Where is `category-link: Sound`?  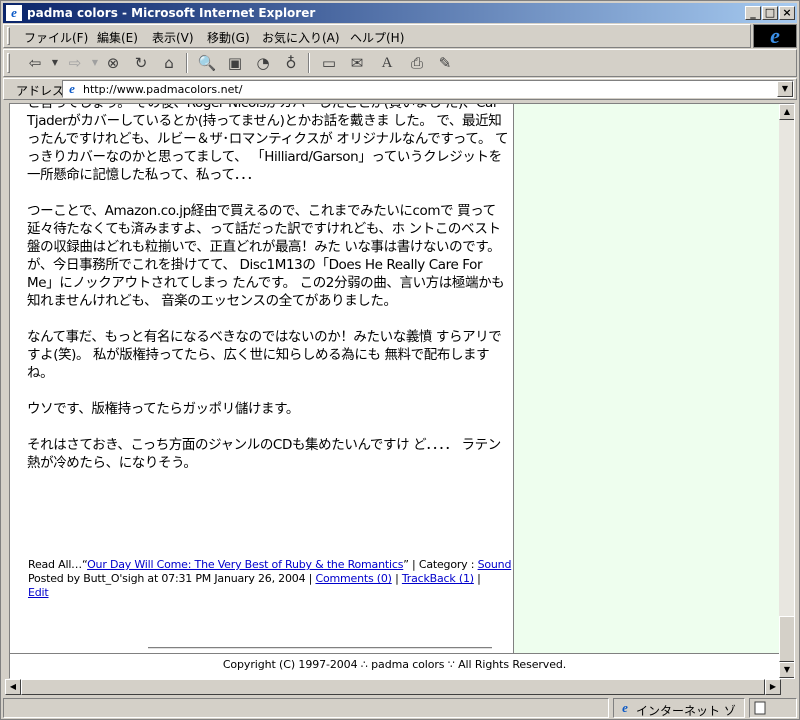 category-link: Sound is located at coordinates (495, 564).